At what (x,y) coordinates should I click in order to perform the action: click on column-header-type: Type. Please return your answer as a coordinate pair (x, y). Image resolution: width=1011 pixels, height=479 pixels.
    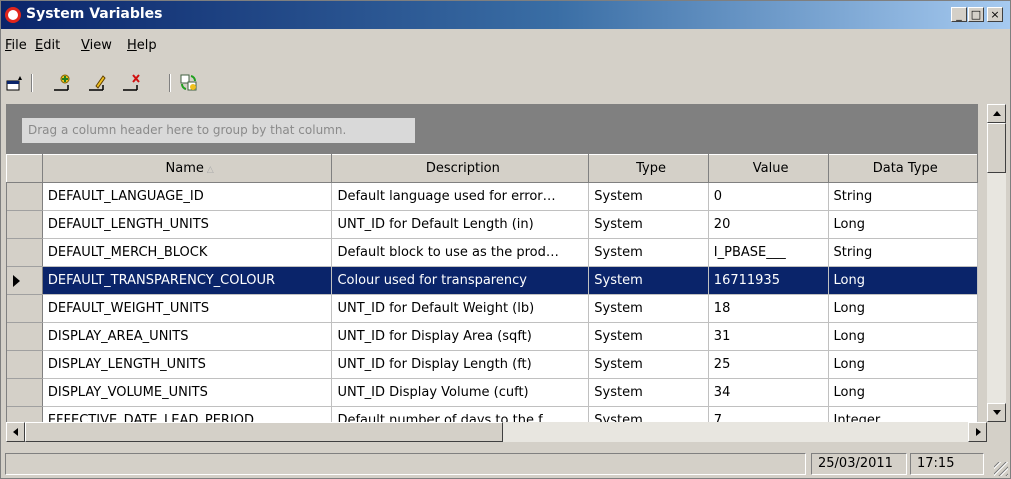
    Looking at the image, I should click on (648, 168).